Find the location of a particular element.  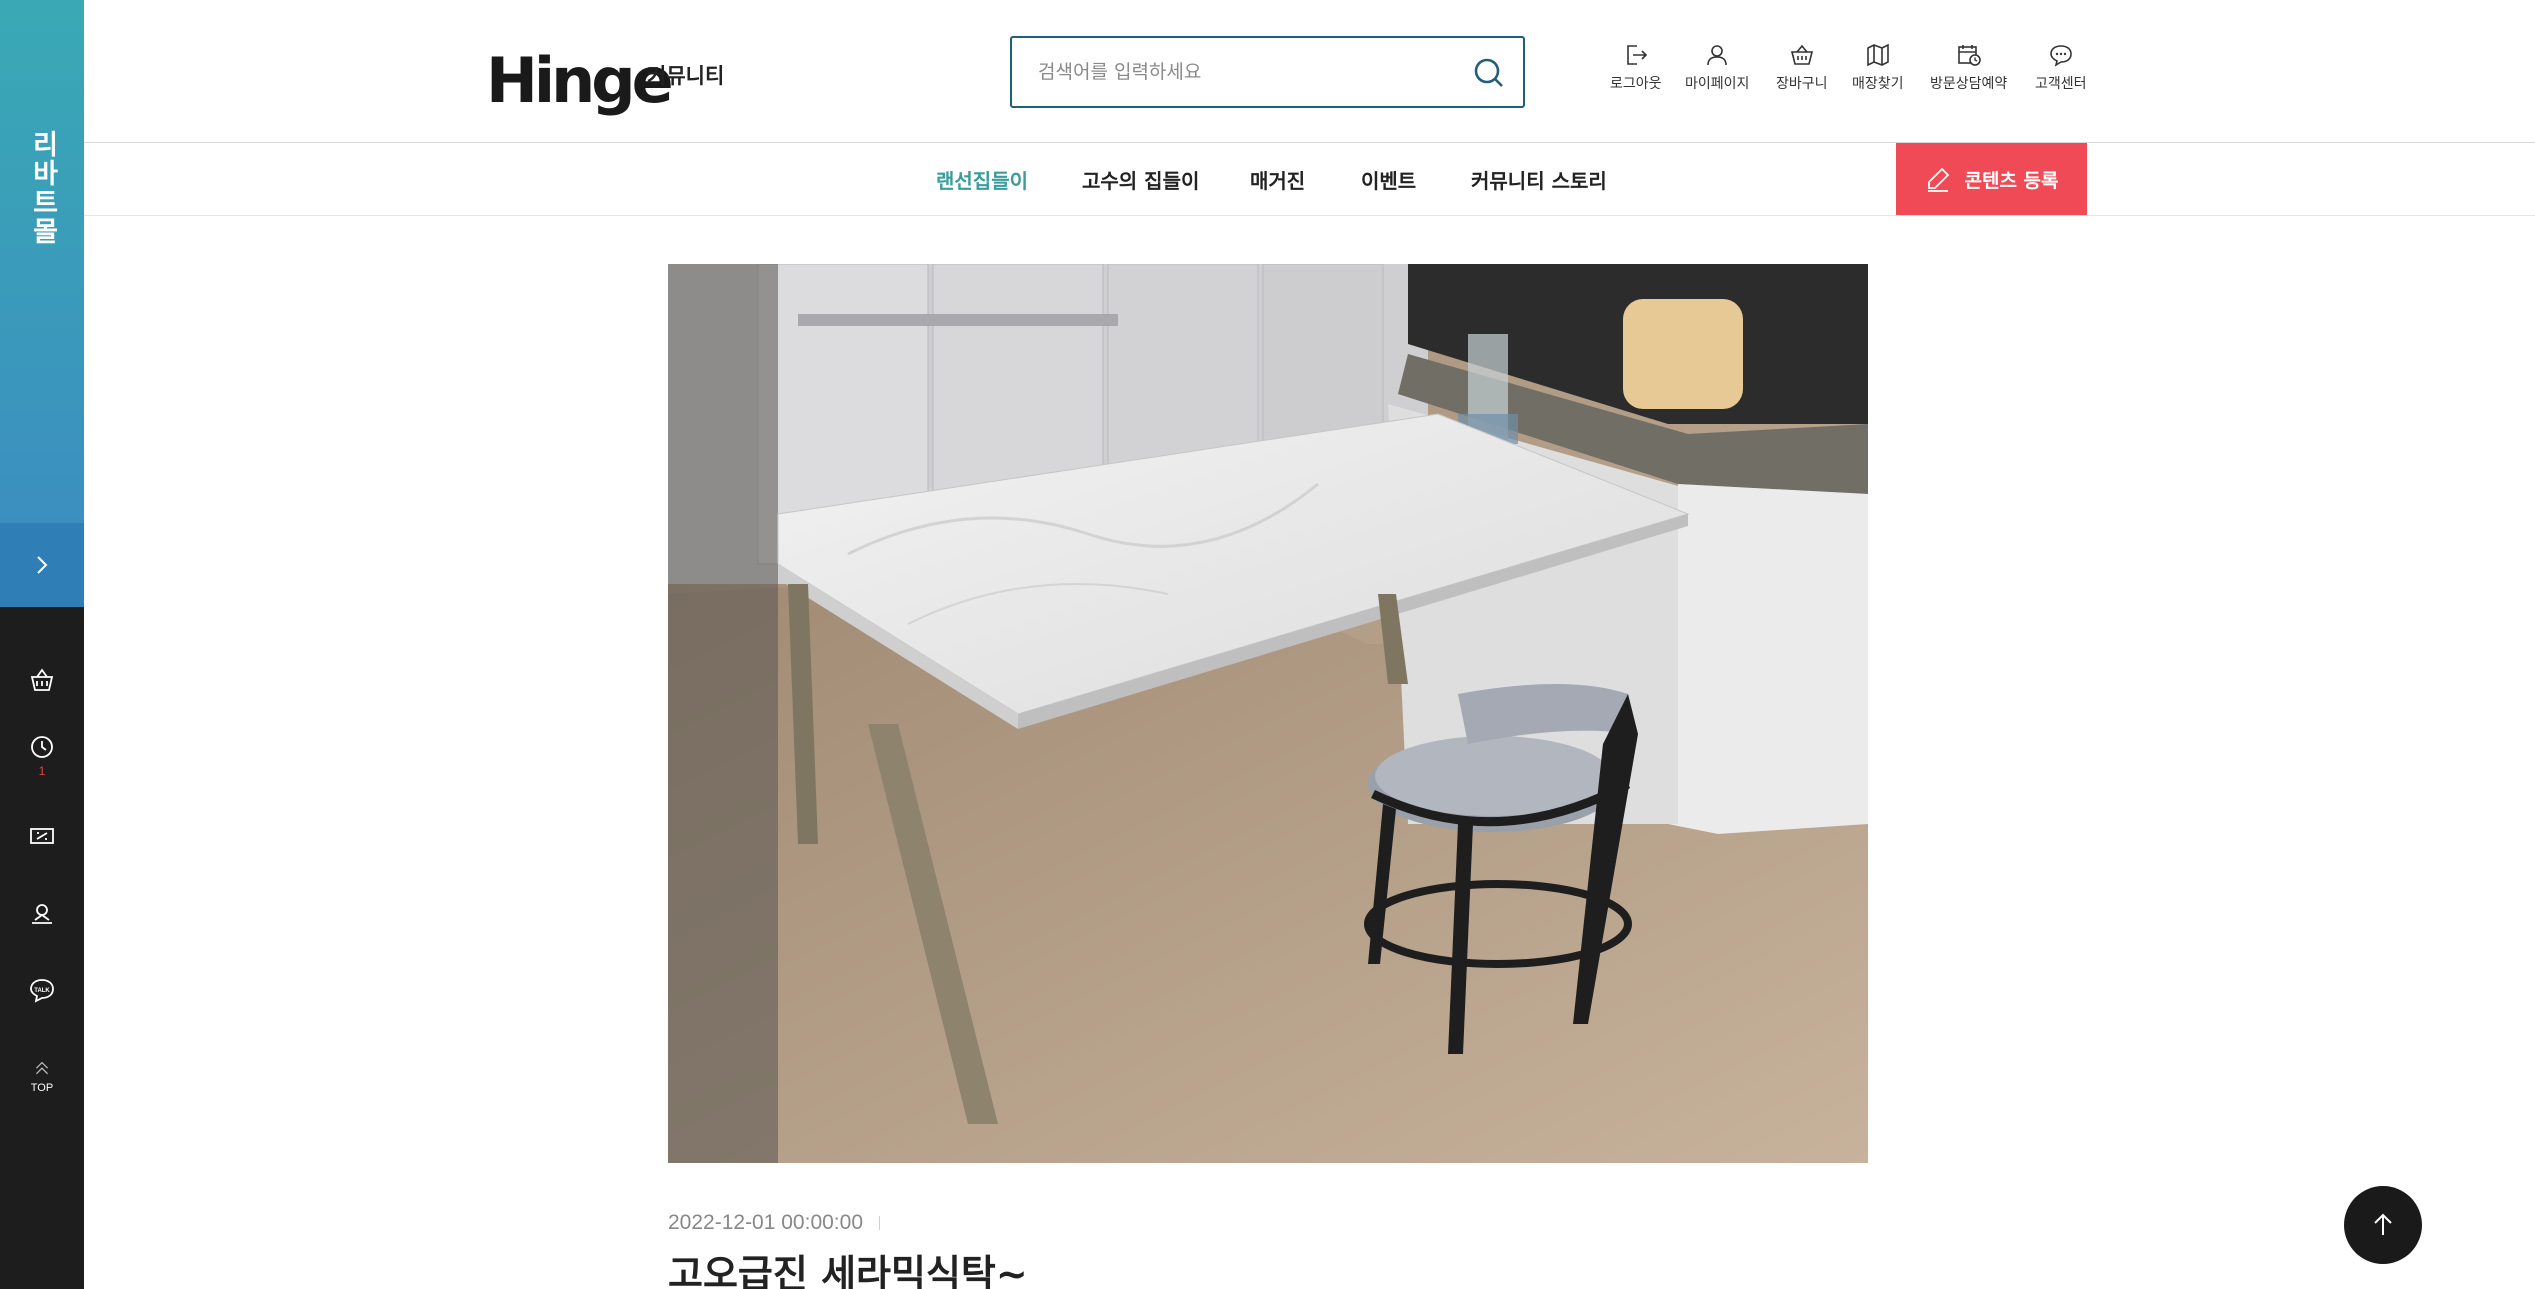

content-register-label: 콘텐츠 등록 is located at coordinates (2011, 180).